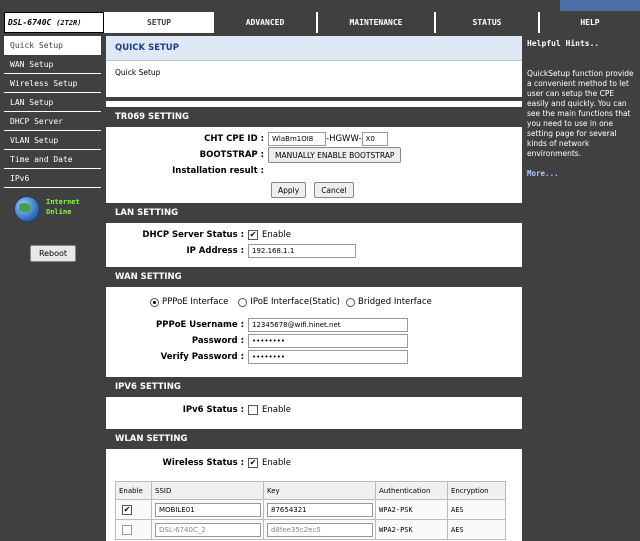  Describe the element at coordinates (243, 302) in the screenshot. I see `ipoe-radio` at that location.